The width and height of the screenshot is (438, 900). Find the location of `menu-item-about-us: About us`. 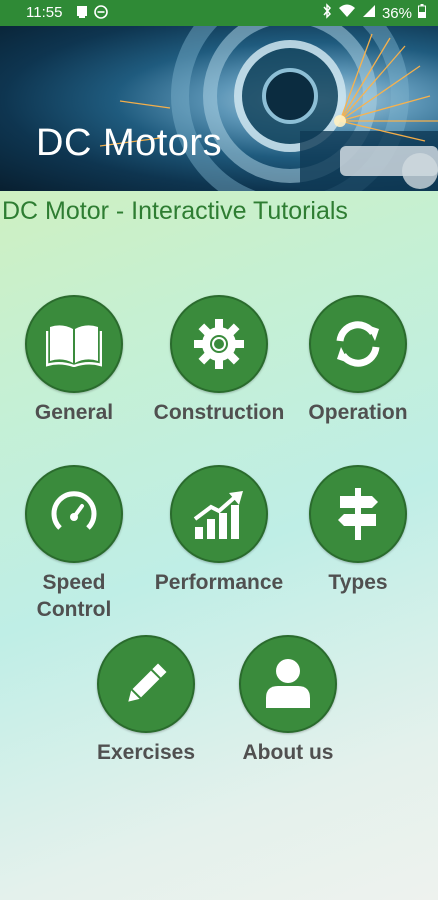

menu-item-about-us: About us is located at coordinates (288, 700).